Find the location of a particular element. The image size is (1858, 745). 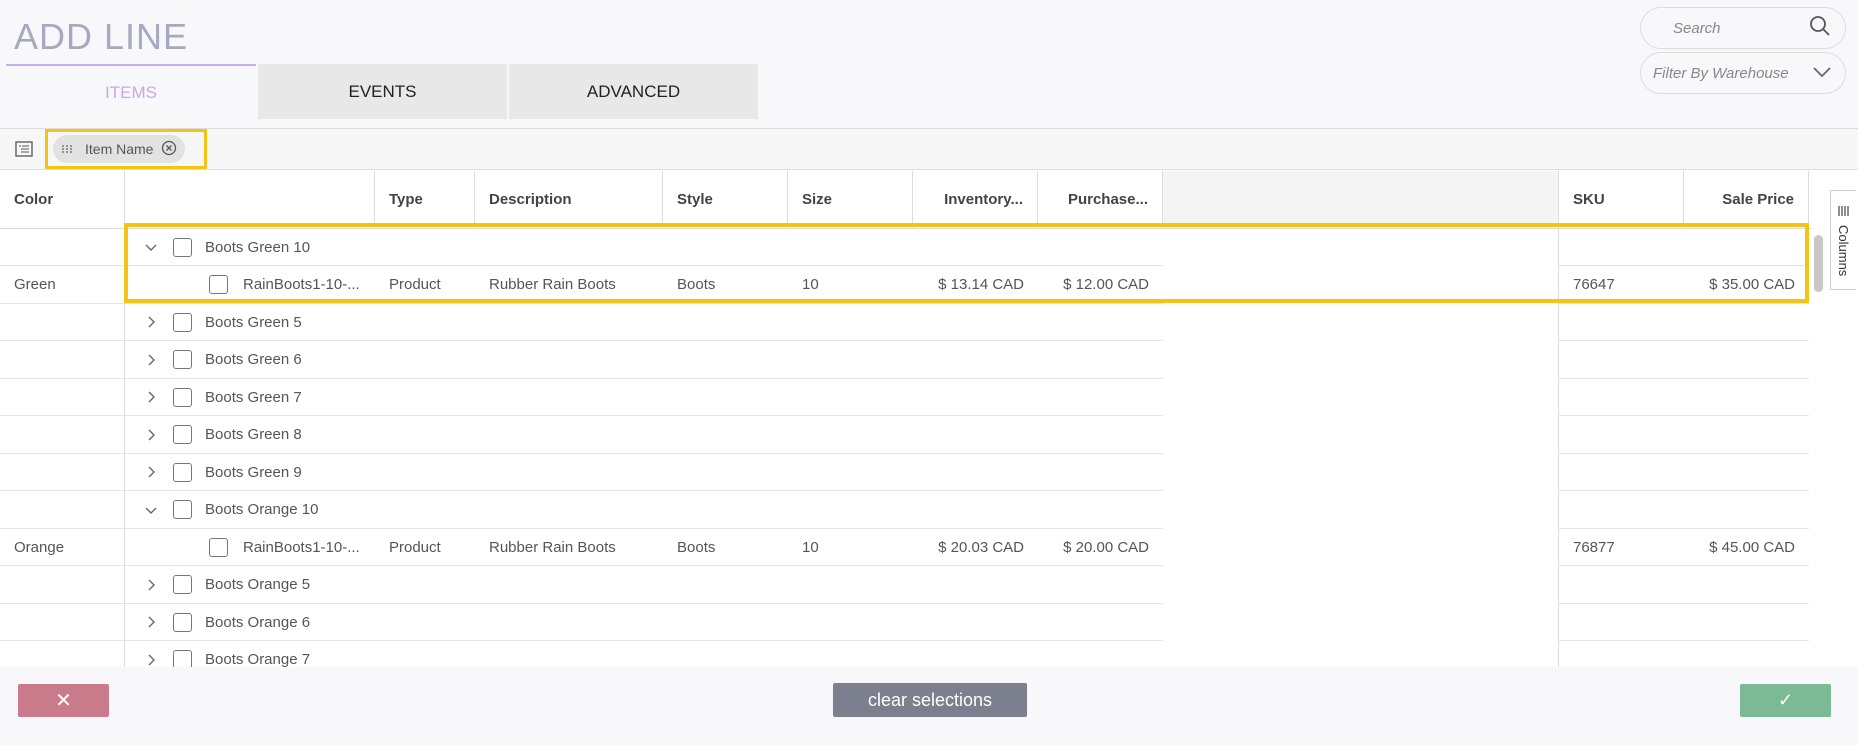

group-row: Boots Green 8 is located at coordinates (906, 435).